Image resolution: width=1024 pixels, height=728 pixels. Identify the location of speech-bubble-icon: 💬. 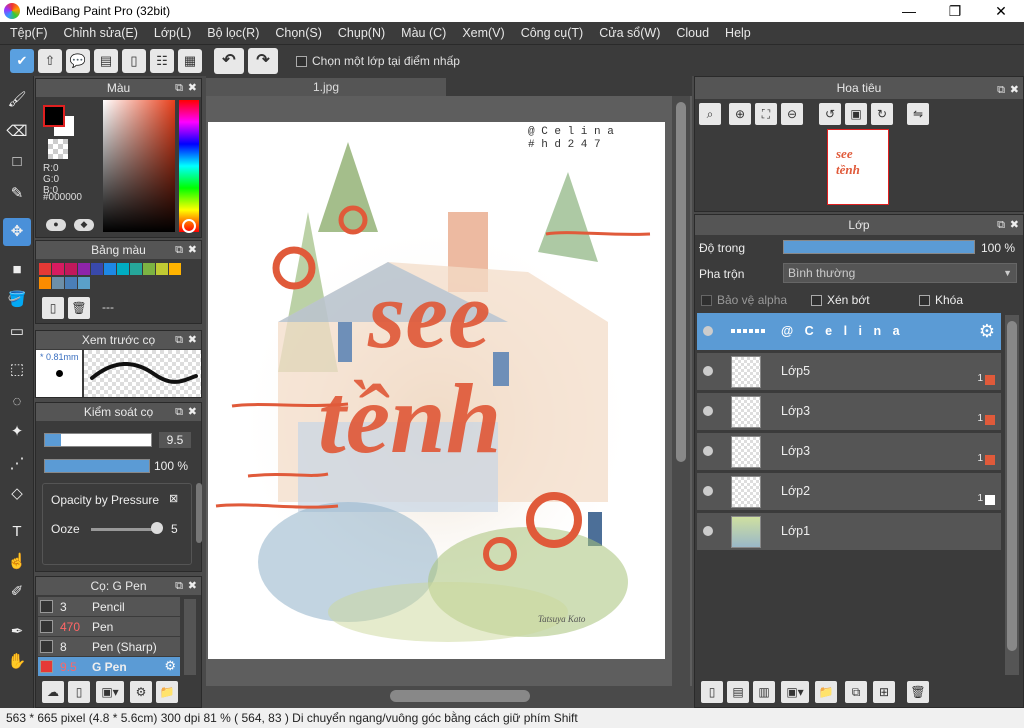
(78, 61).